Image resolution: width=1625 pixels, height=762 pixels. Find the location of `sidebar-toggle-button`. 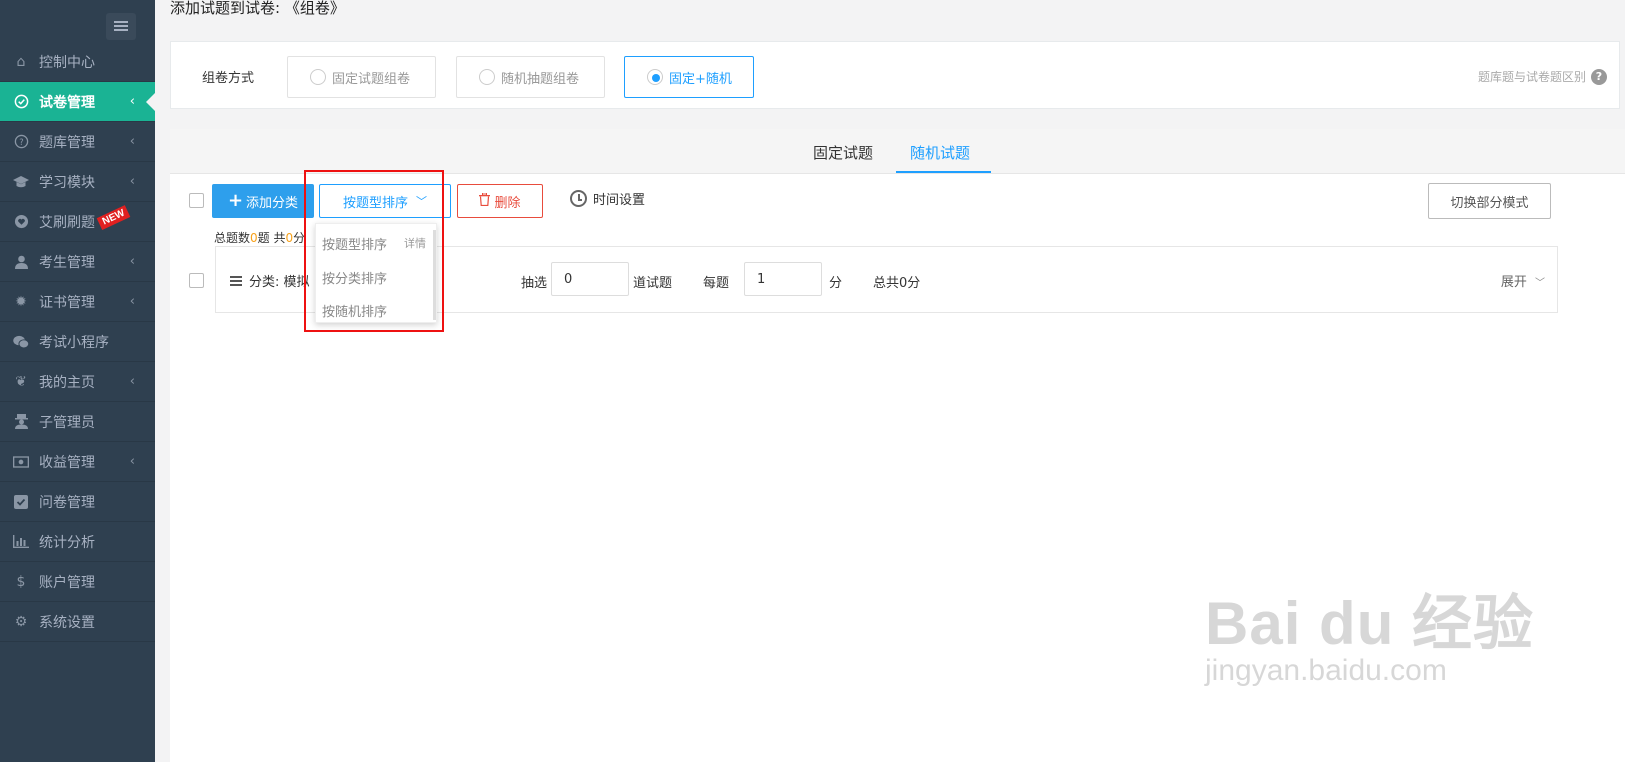

sidebar-toggle-button is located at coordinates (121, 26).